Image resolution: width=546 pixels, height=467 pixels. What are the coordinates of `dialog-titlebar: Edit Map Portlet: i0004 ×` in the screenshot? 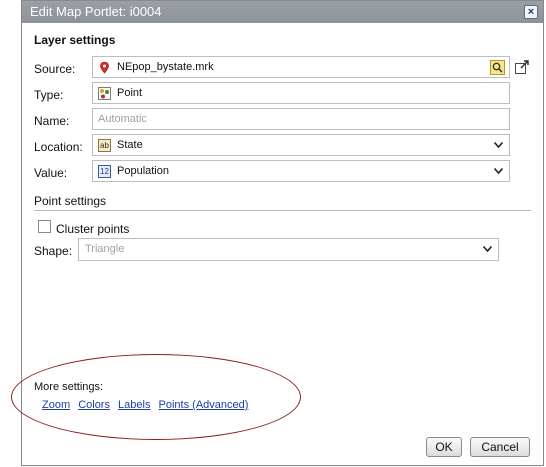 It's located at (282, 12).